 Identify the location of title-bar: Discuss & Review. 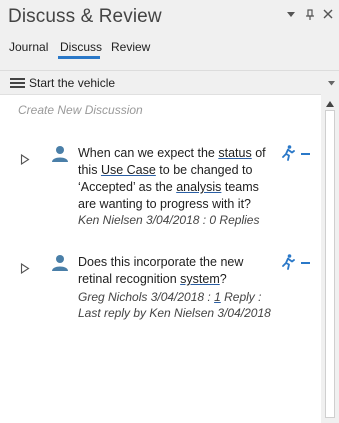
(169, 17).